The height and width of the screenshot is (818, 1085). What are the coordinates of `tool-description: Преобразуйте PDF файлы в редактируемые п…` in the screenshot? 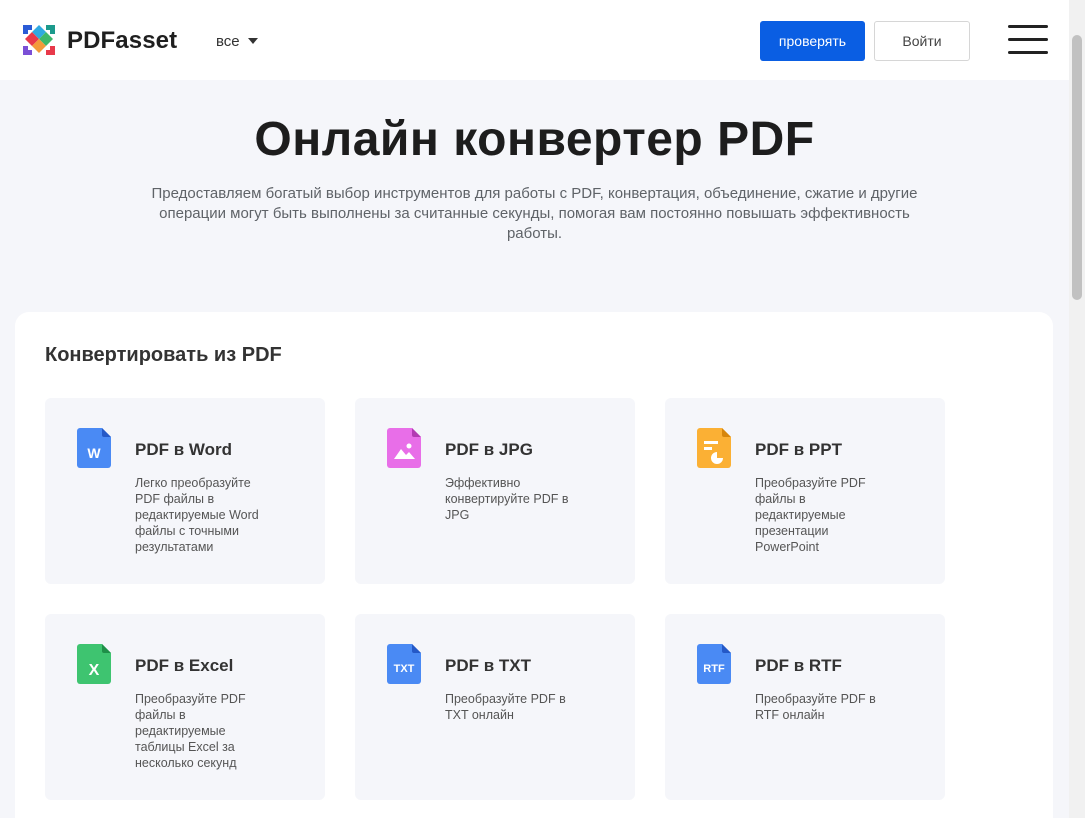 It's located at (810, 515).